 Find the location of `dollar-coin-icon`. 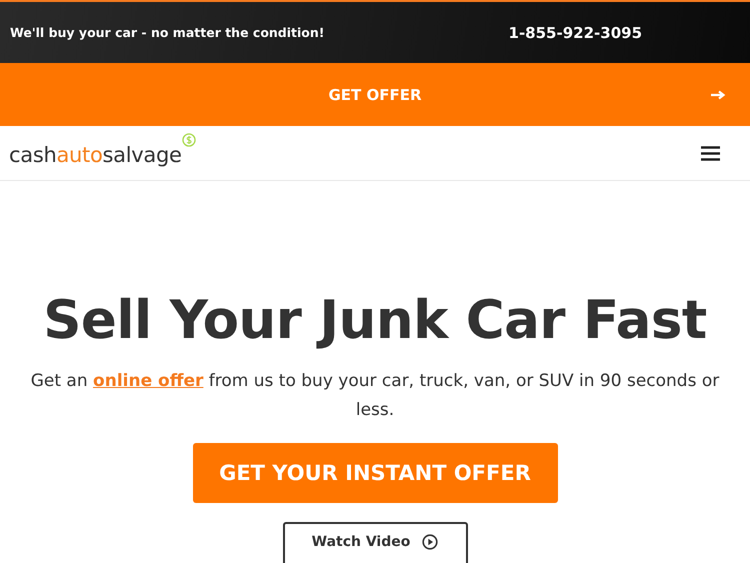

dollar-coin-icon is located at coordinates (189, 140).